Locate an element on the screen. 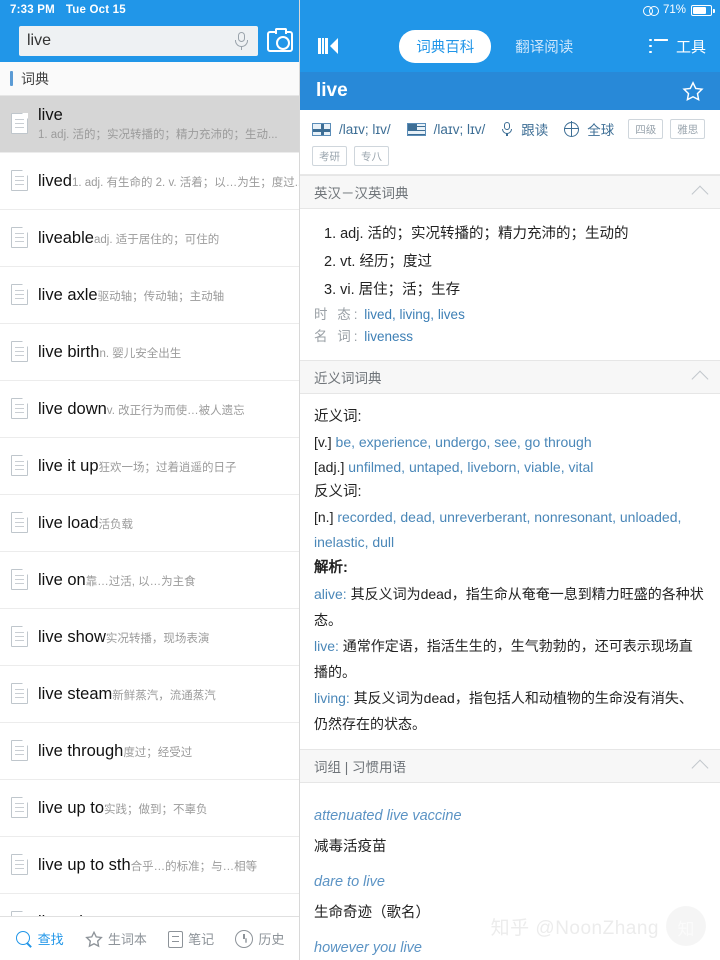 This screenshot has width=720, height=960. result-word: live steam is located at coordinates (75, 693).